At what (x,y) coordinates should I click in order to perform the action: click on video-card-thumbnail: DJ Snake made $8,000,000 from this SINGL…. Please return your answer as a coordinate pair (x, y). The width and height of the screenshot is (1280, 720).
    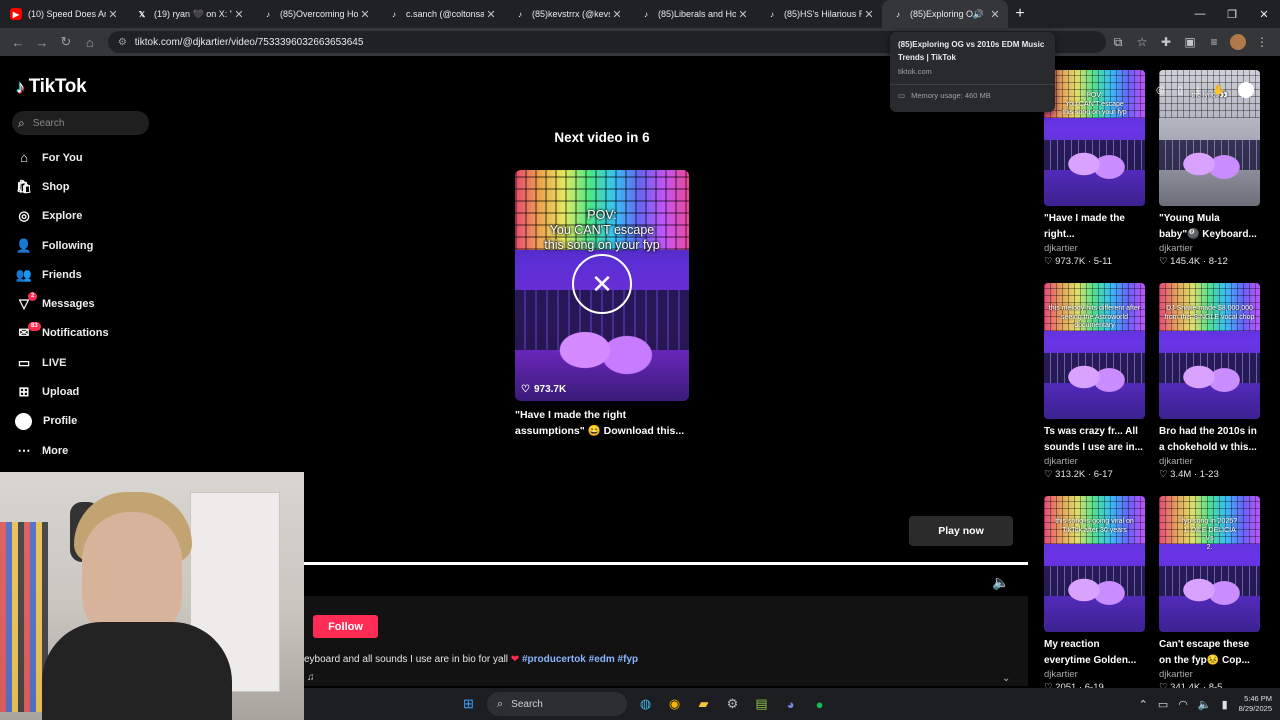
    Looking at the image, I should click on (1209, 351).